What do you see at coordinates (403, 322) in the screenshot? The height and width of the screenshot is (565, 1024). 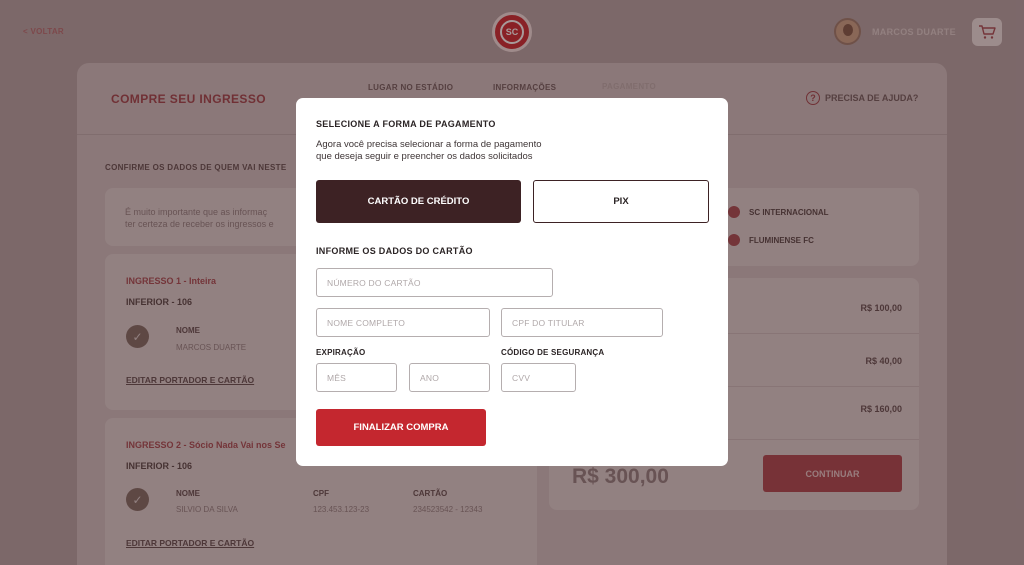 I see `full-name-input` at bounding box center [403, 322].